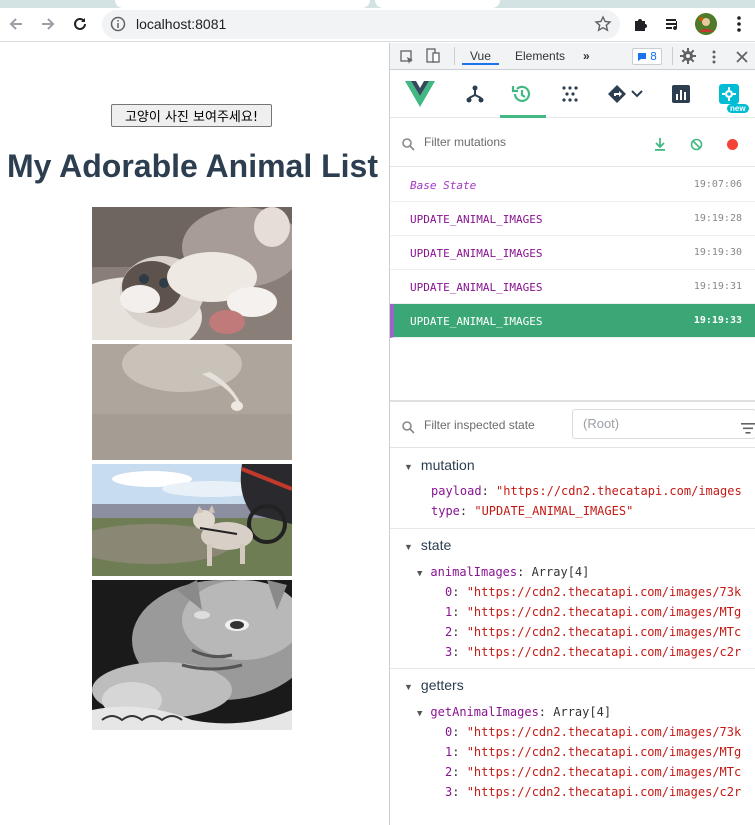  What do you see at coordinates (681, 94) in the screenshot?
I see `performance-chart-icon` at bounding box center [681, 94].